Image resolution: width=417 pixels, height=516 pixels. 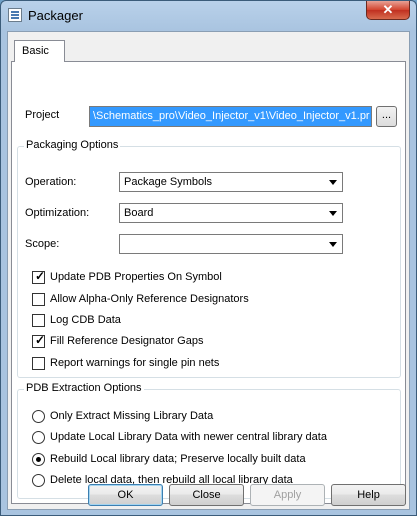 I want to click on project-label: Project, so click(x=42, y=115).